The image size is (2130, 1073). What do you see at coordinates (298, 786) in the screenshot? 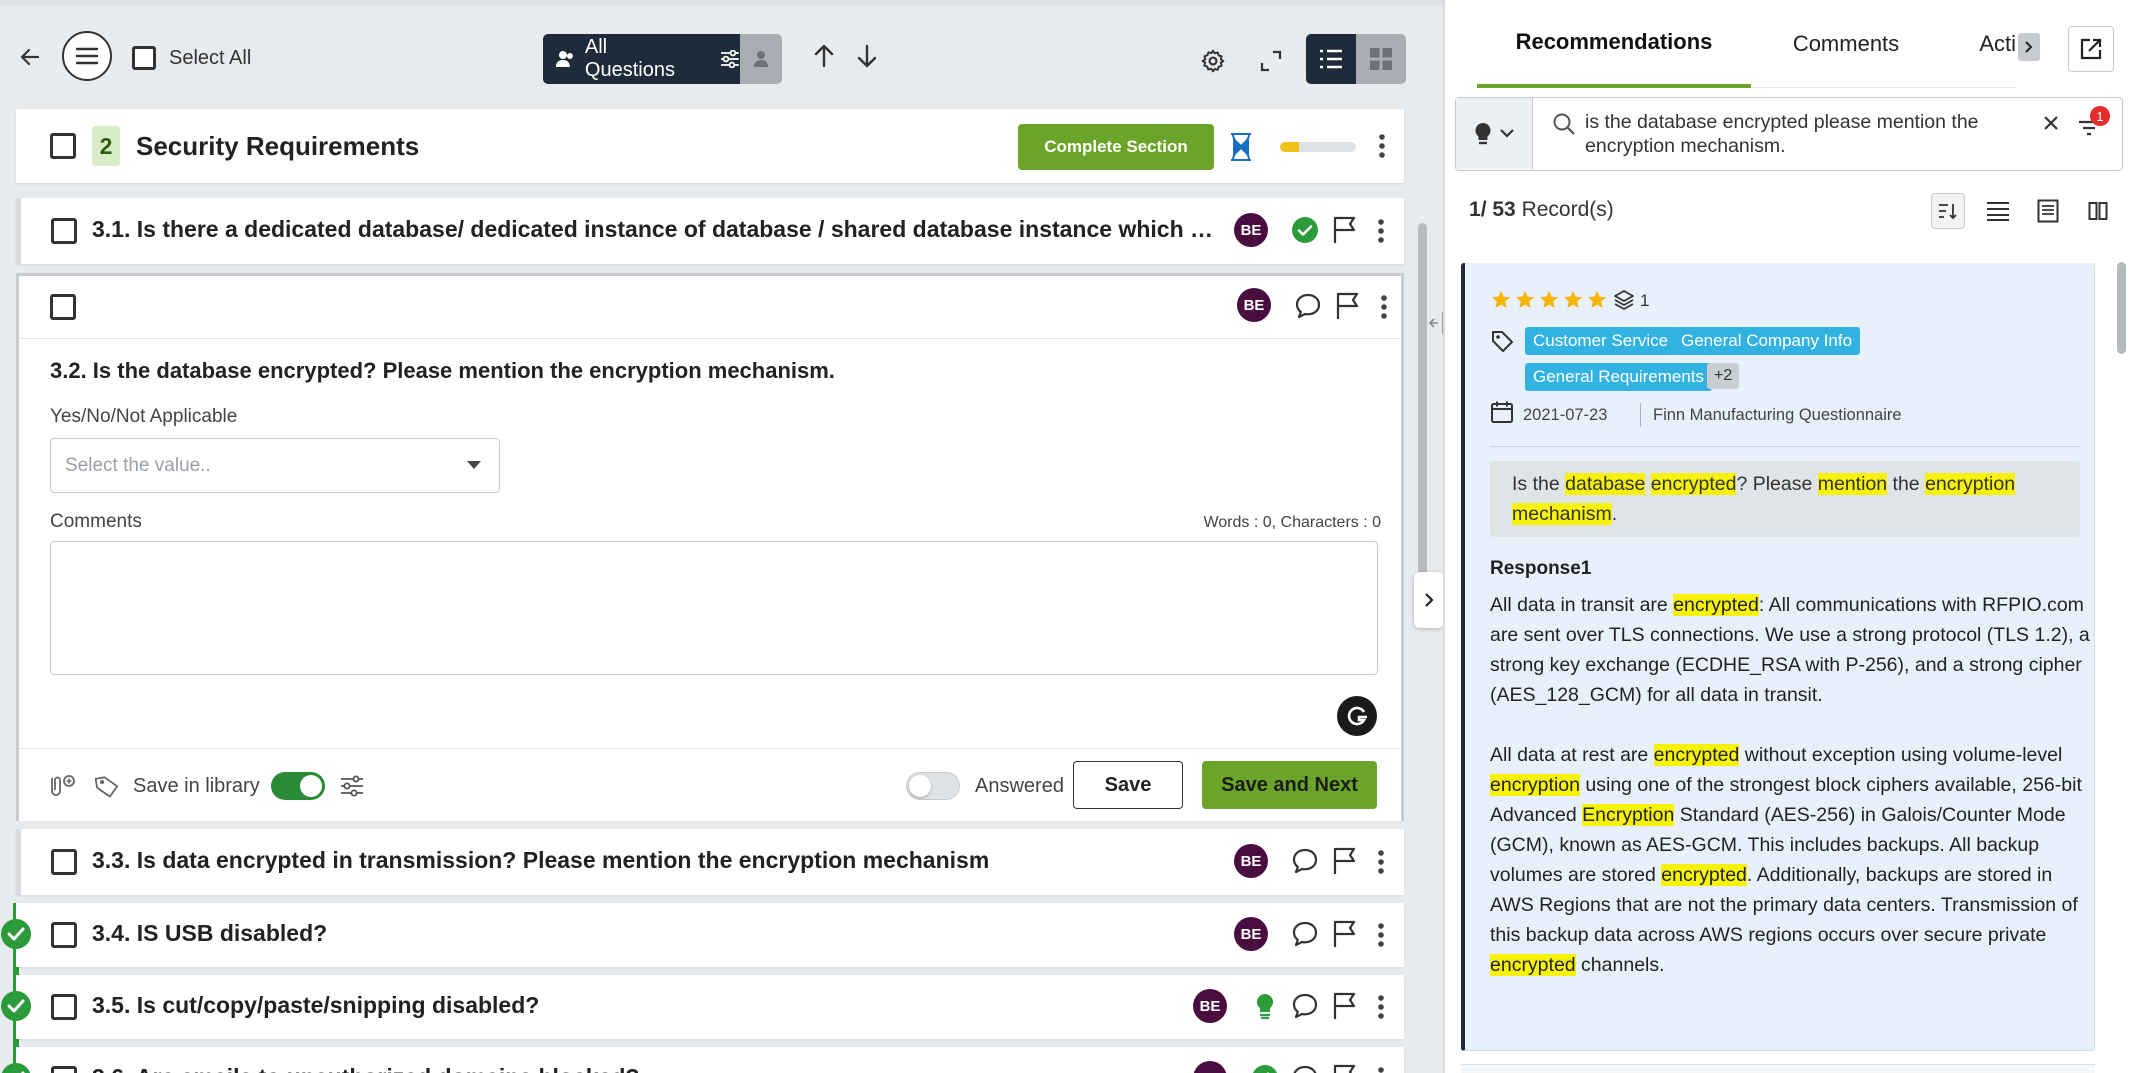
I see `save-in-library-toggle` at bounding box center [298, 786].